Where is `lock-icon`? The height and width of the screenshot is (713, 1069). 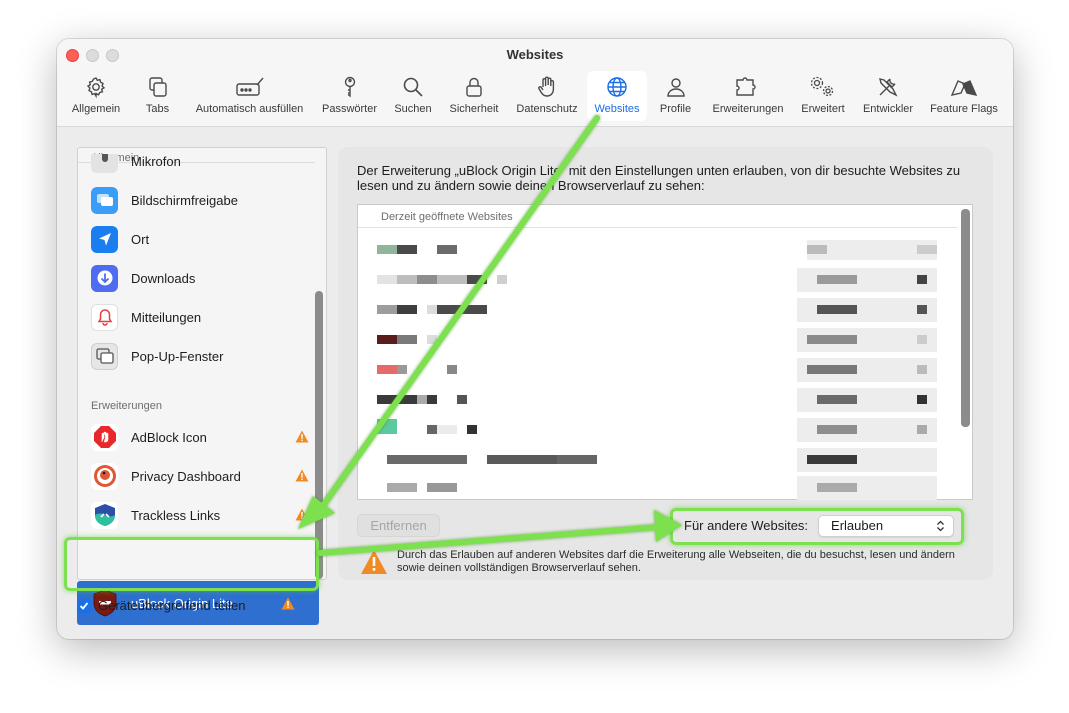
lock-icon is located at coordinates (474, 87).